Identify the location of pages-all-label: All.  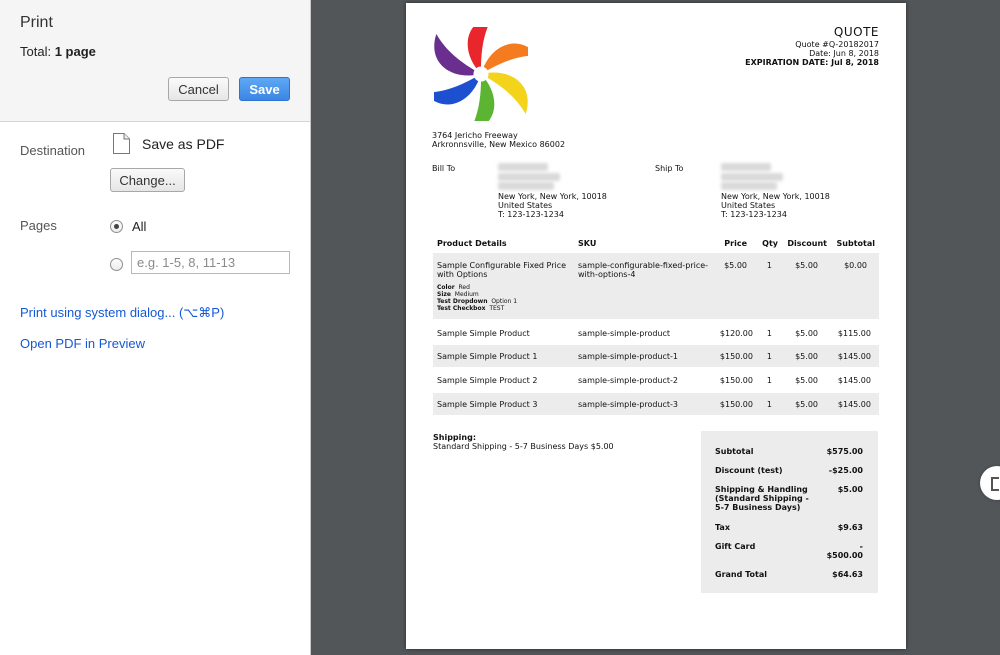
(139, 226).